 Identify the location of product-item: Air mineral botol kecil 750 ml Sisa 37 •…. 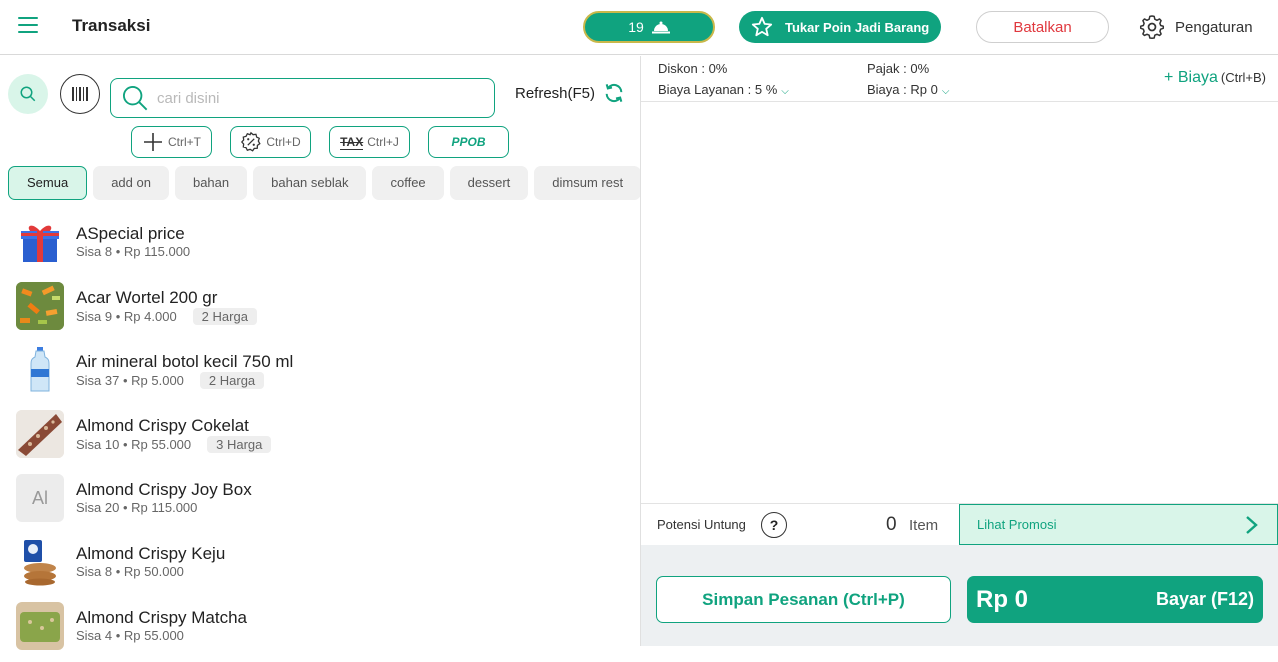
(320, 374).